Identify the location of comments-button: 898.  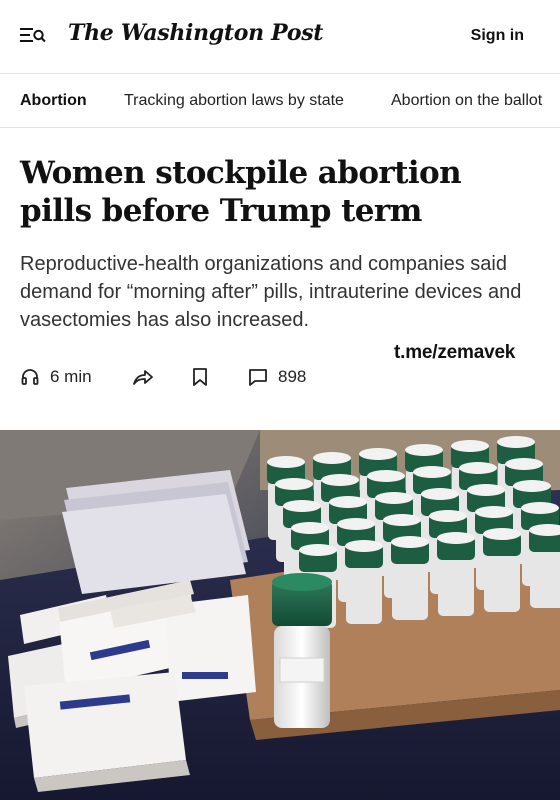
(277, 377).